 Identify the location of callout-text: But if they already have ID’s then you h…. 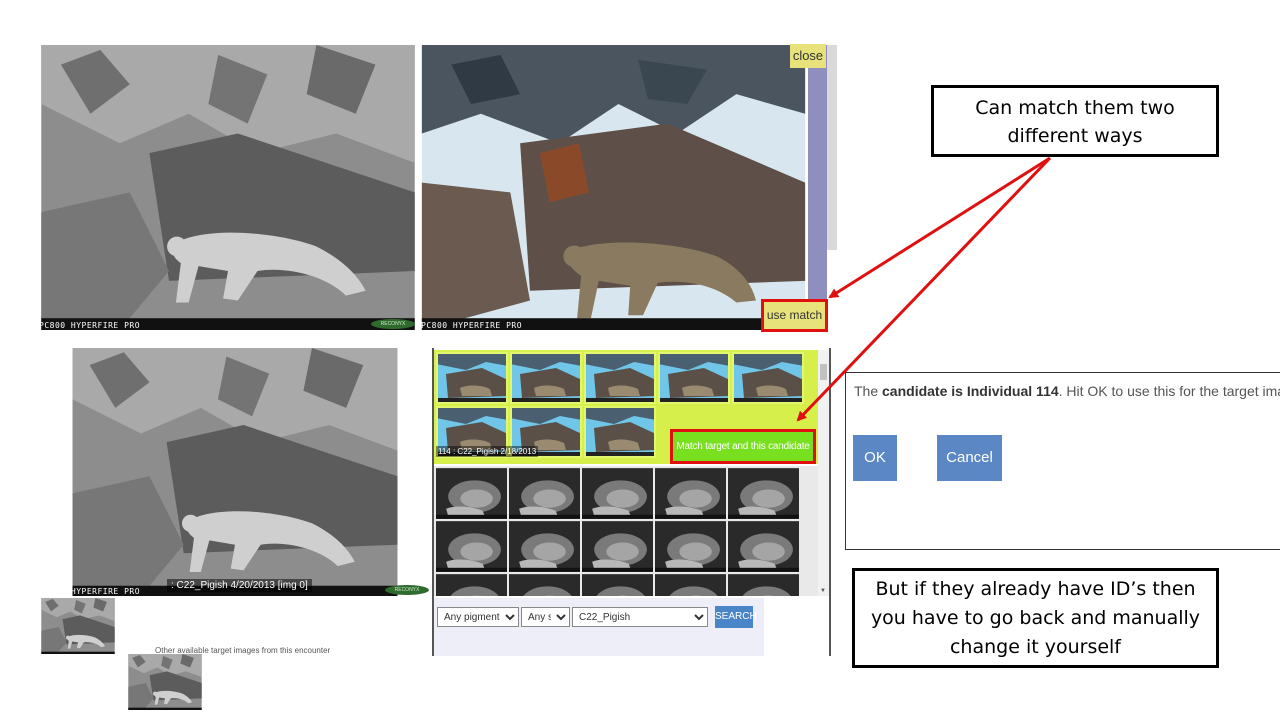
(1035, 618).